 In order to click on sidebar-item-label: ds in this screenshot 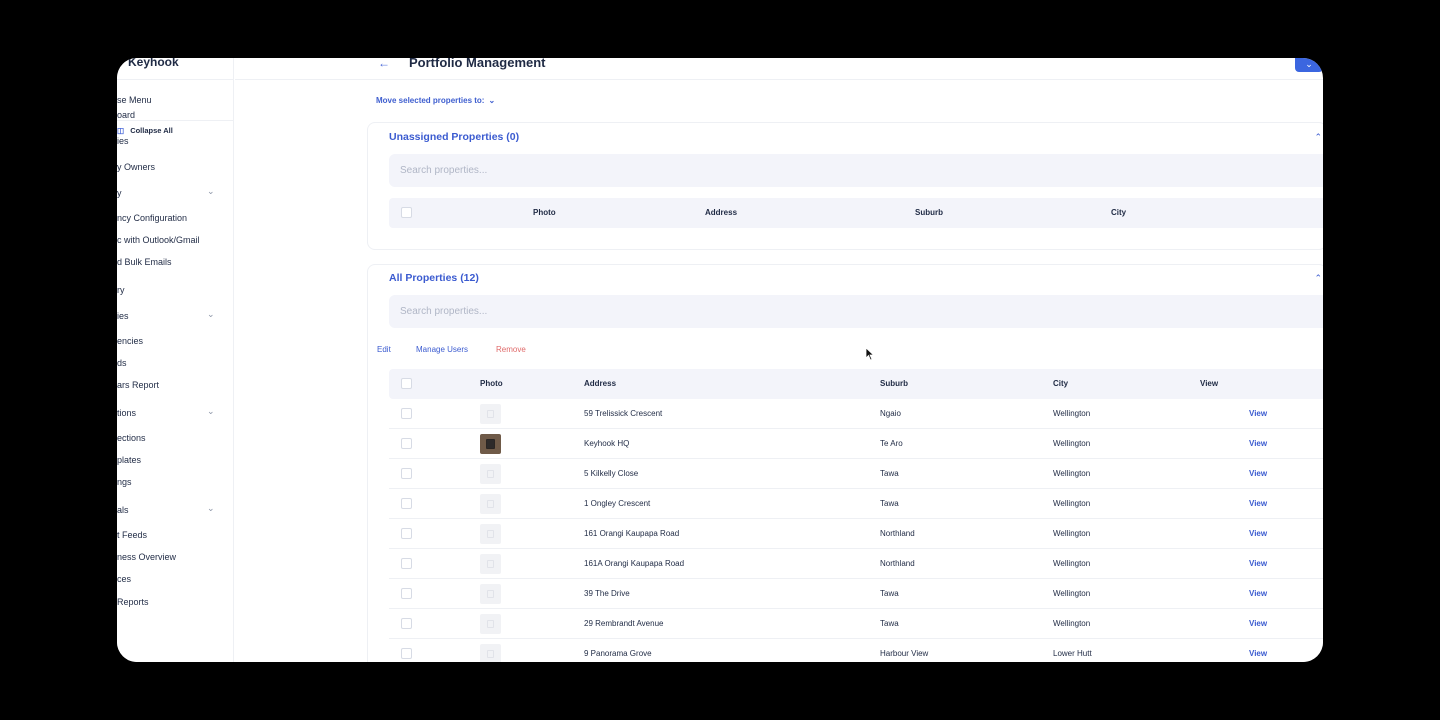, I will do `click(122, 363)`.